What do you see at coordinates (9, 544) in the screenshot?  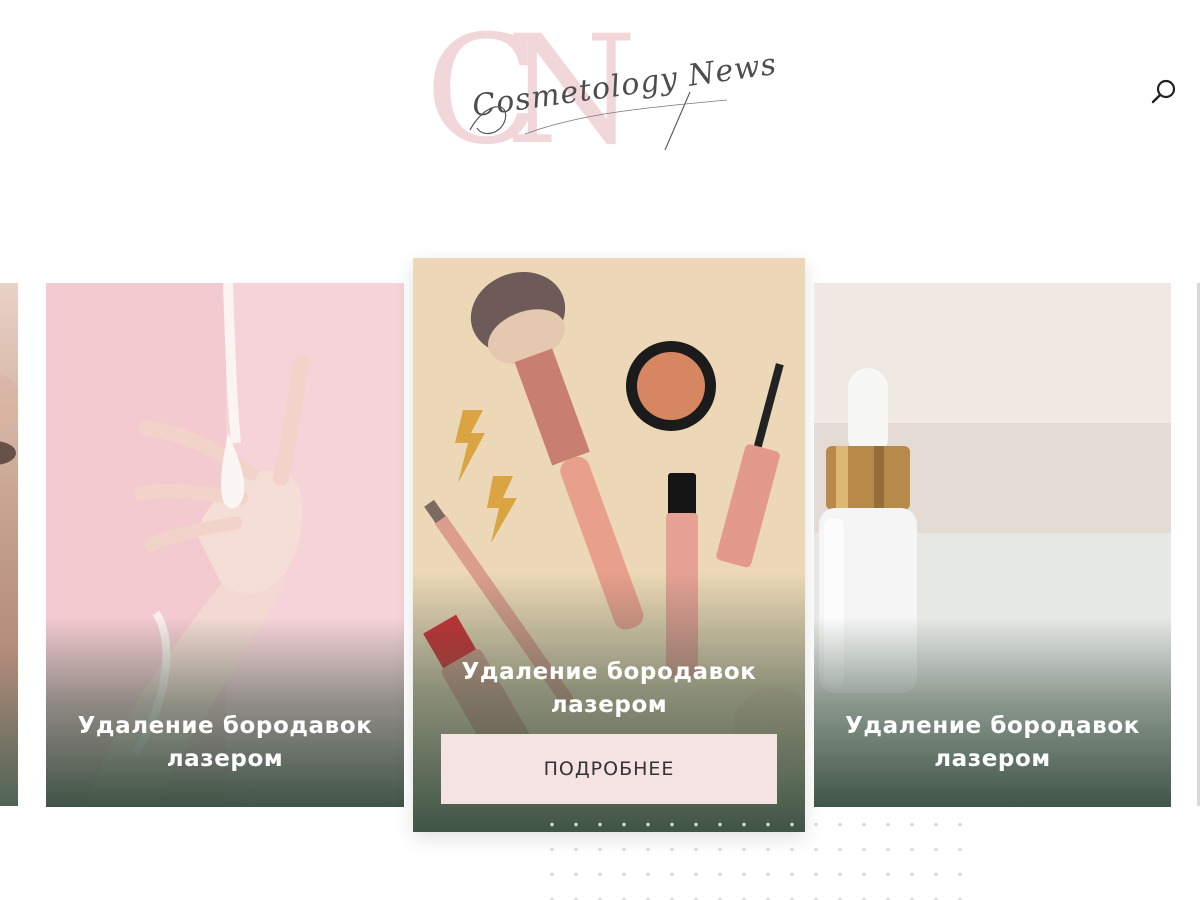 I see `carousel-card-partial-left` at bounding box center [9, 544].